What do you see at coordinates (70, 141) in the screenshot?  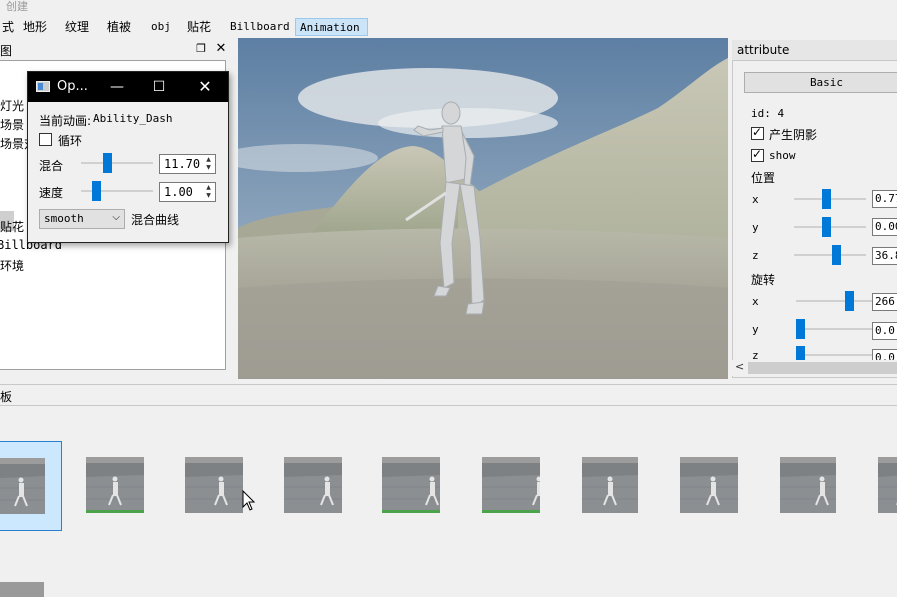 I see `loop-label: 循环` at bounding box center [70, 141].